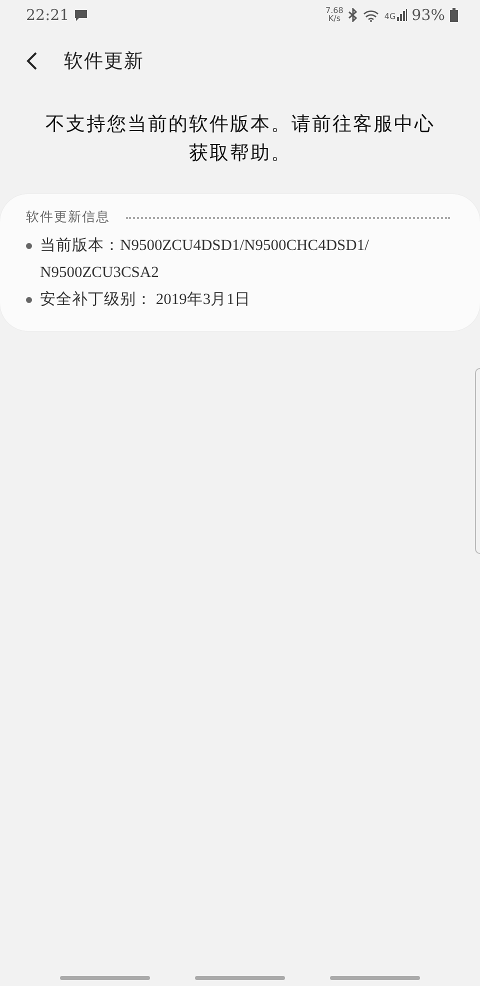  I want to click on status-time: 22:21, so click(48, 15).